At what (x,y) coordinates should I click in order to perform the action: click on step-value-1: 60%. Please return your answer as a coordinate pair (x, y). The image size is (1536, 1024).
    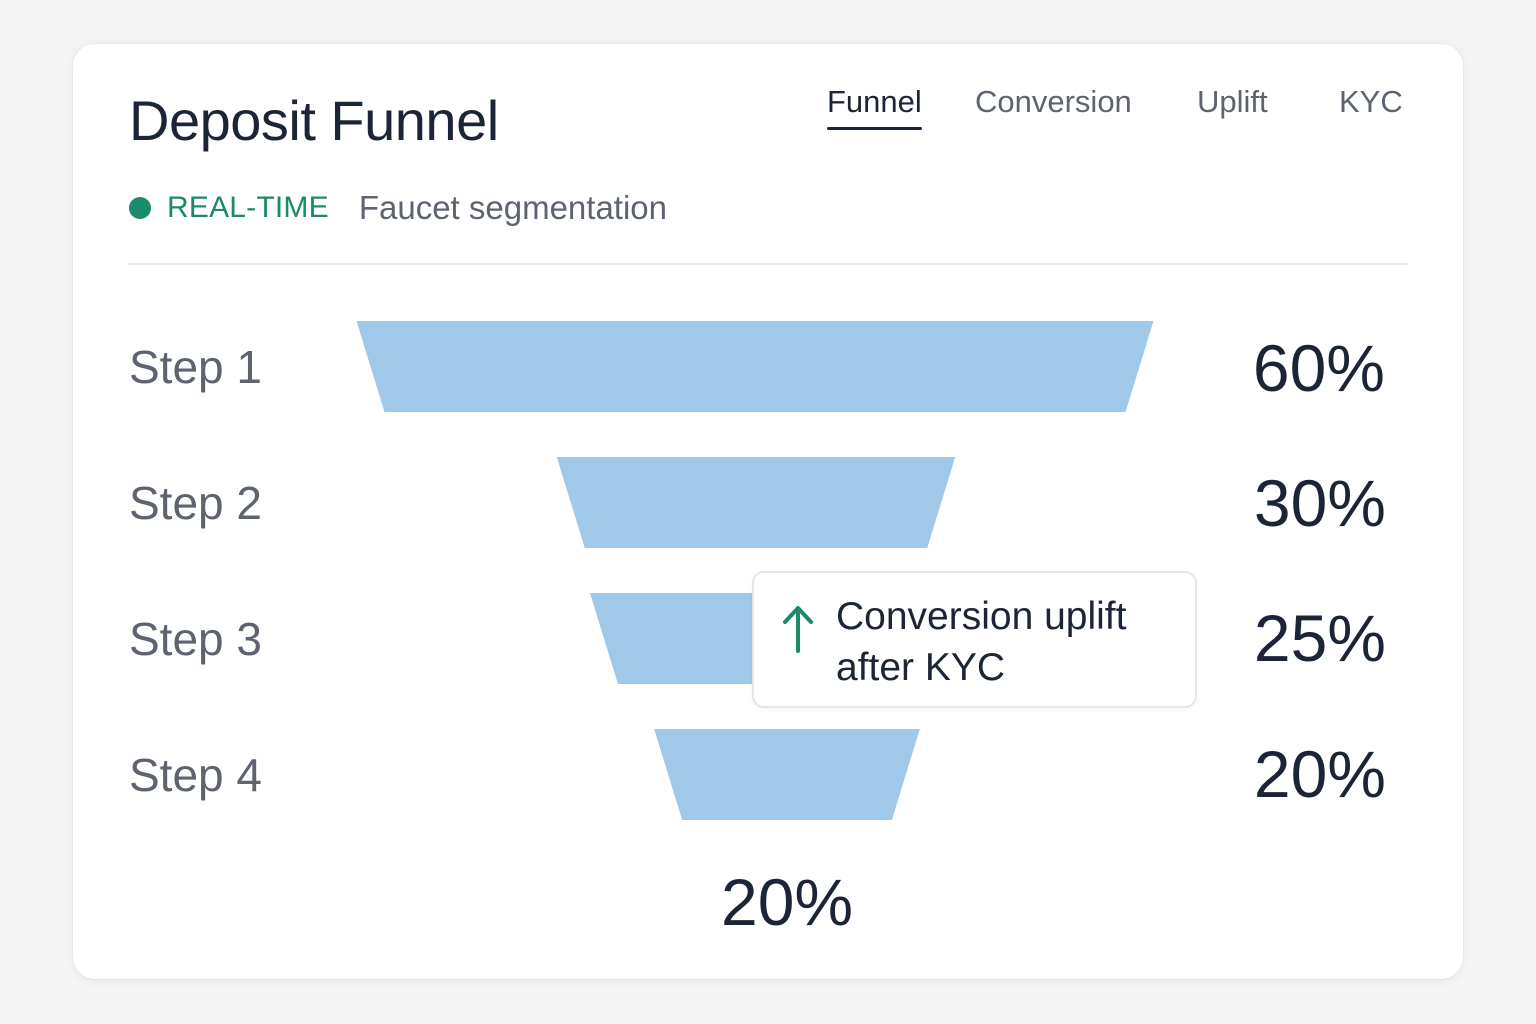
    Looking at the image, I should click on (1318, 368).